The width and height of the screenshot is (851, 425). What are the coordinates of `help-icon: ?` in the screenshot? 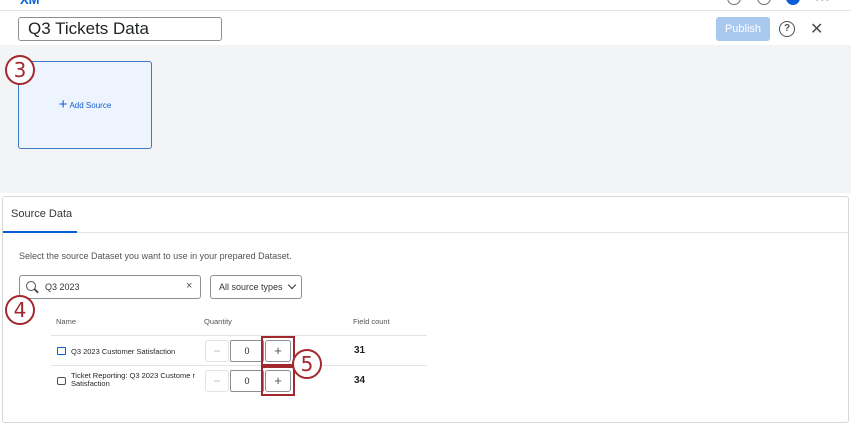 It's located at (787, 29).